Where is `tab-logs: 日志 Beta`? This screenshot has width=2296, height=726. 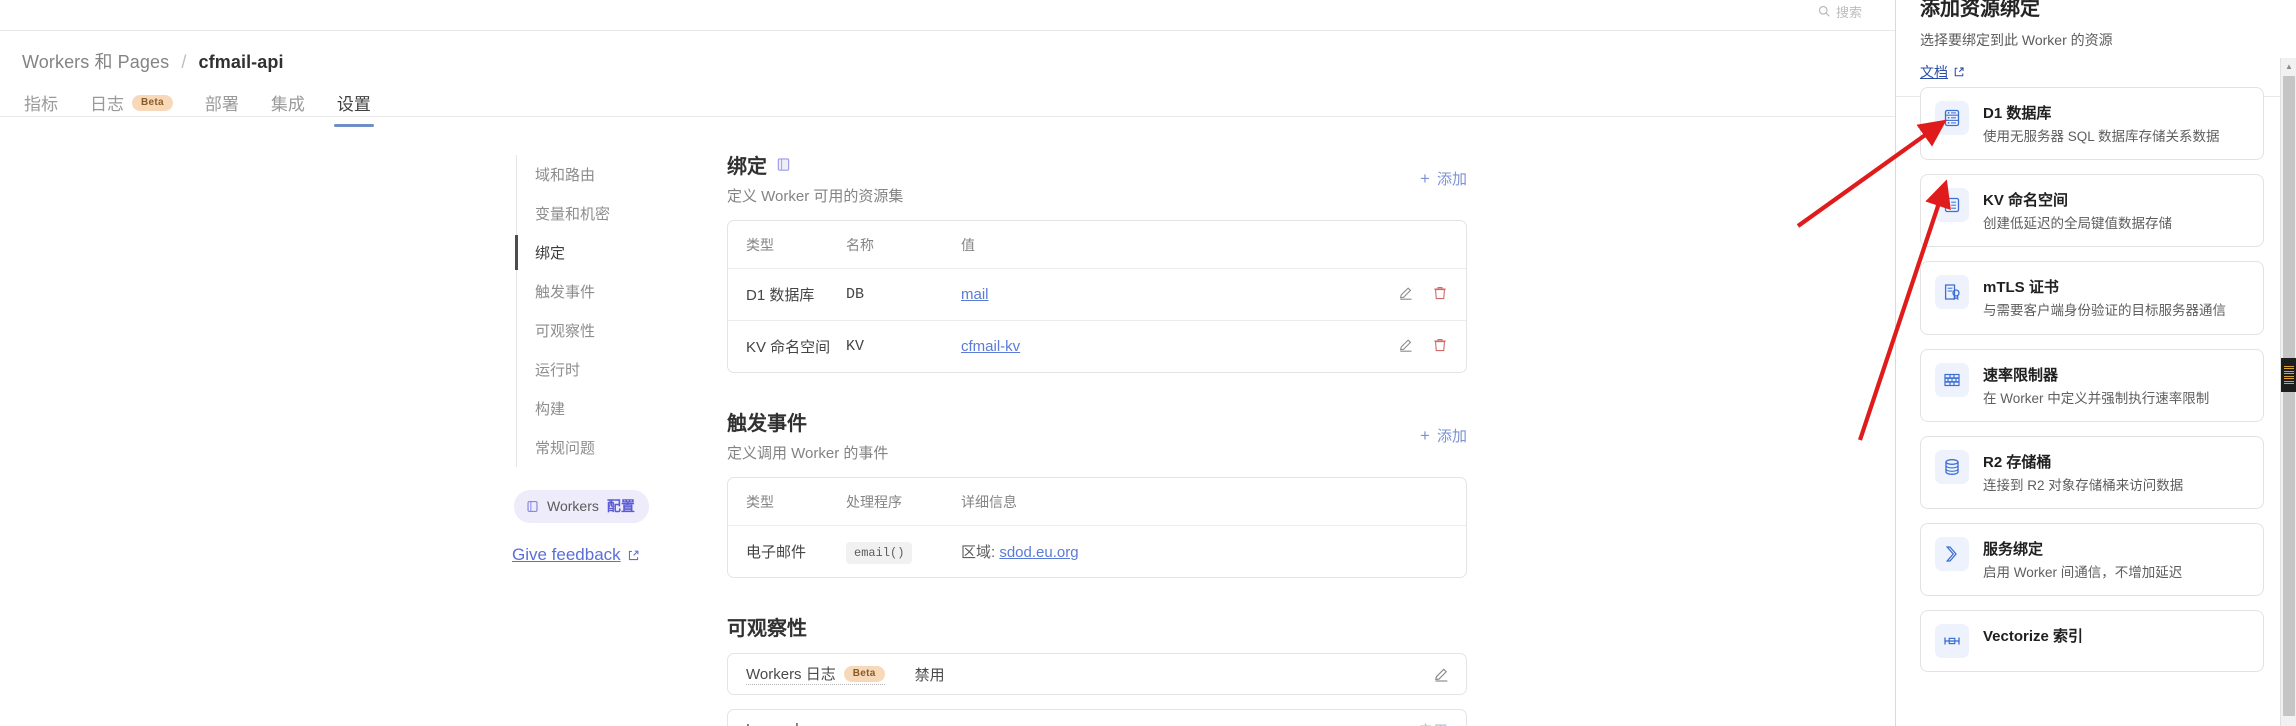
tab-logs: 日志 Beta is located at coordinates (131, 106).